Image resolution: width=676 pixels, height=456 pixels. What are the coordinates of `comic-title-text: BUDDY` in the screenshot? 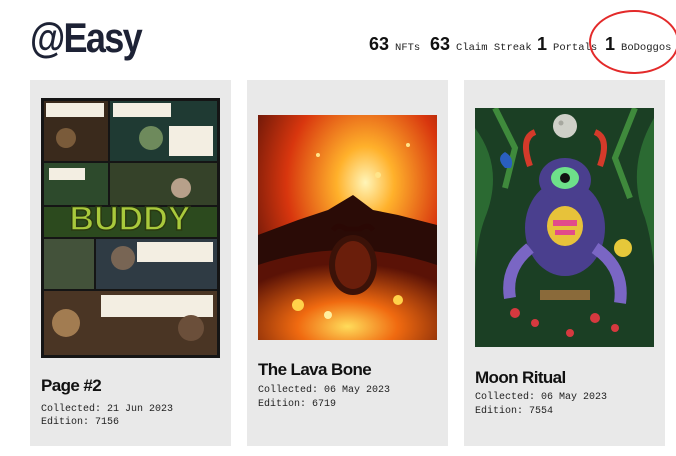 It's located at (130, 219).